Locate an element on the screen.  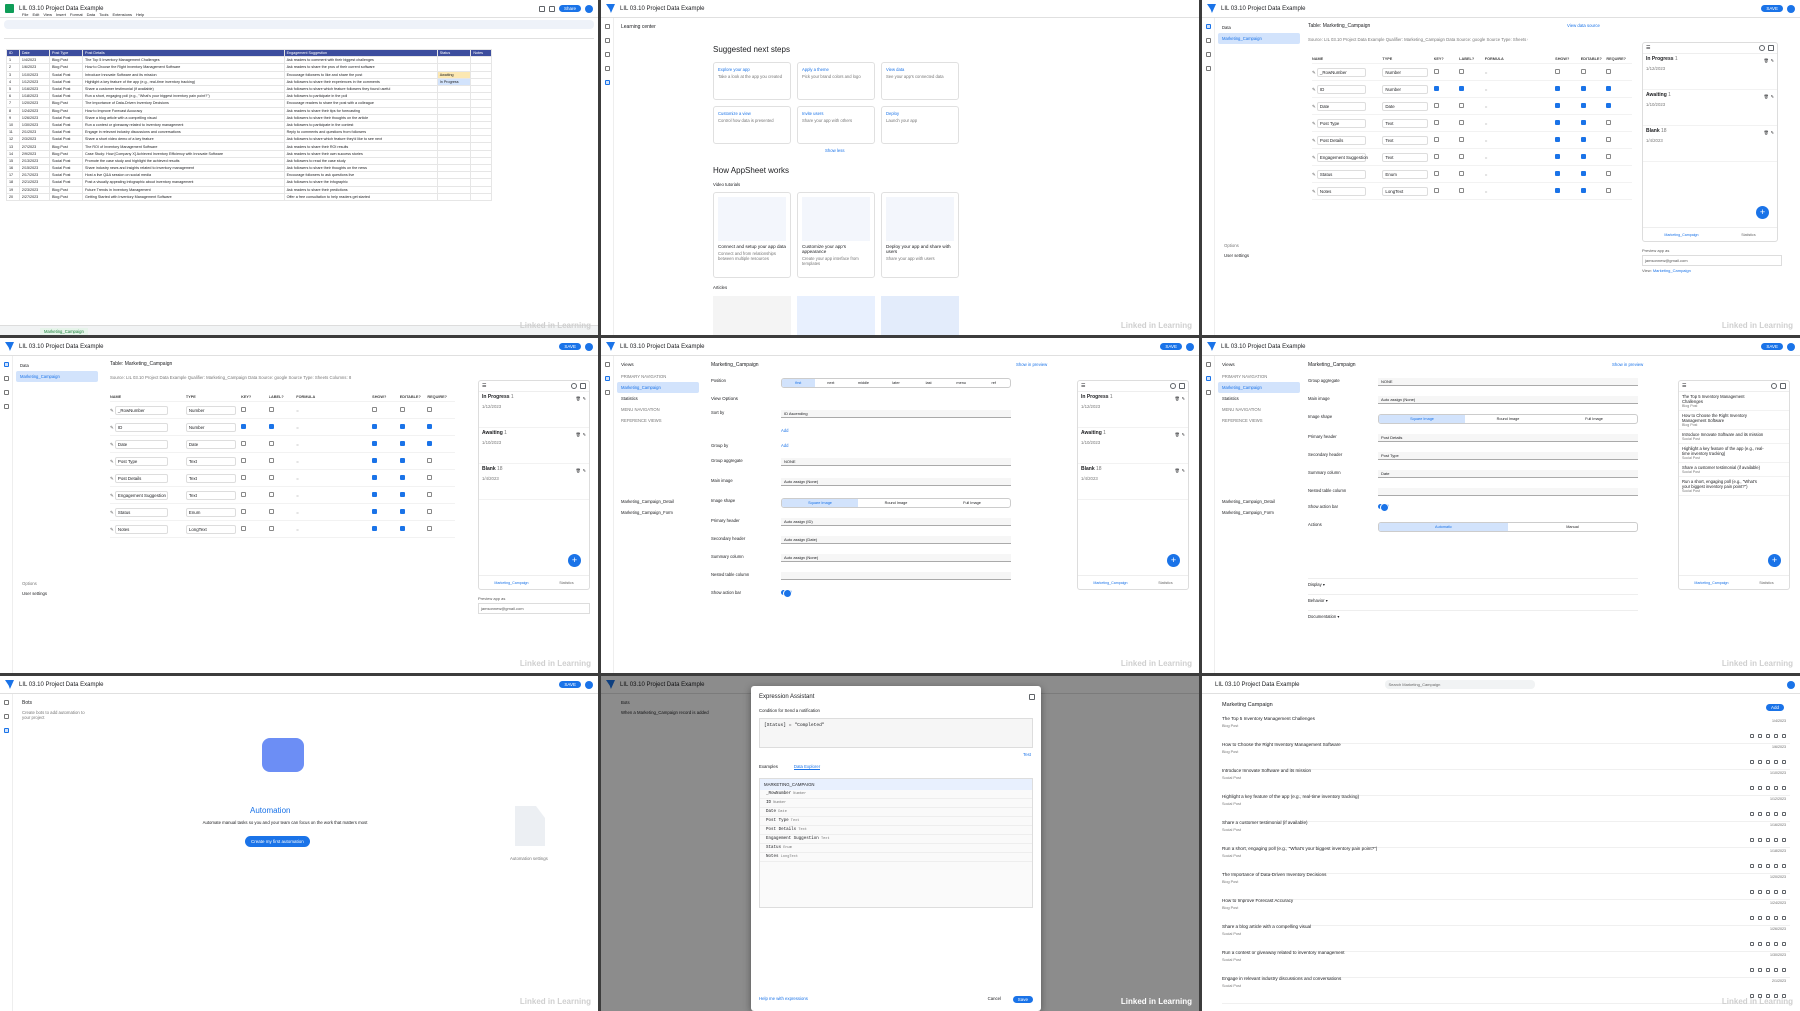
show-in-preview: Show in preview is located at coordinates (1031, 364).